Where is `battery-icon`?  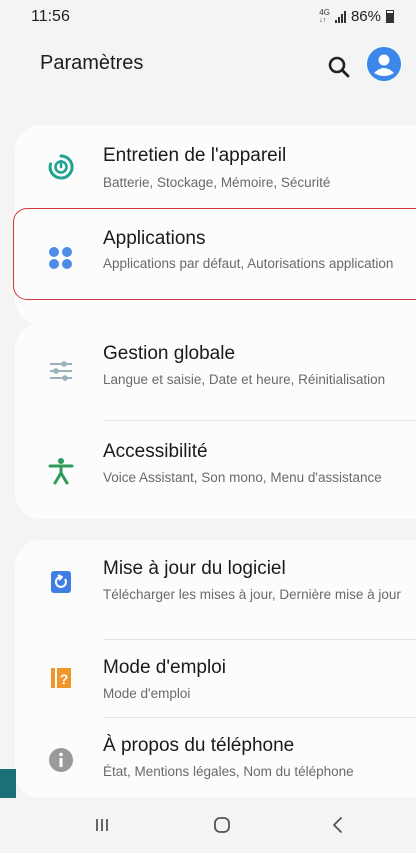 battery-icon is located at coordinates (390, 16).